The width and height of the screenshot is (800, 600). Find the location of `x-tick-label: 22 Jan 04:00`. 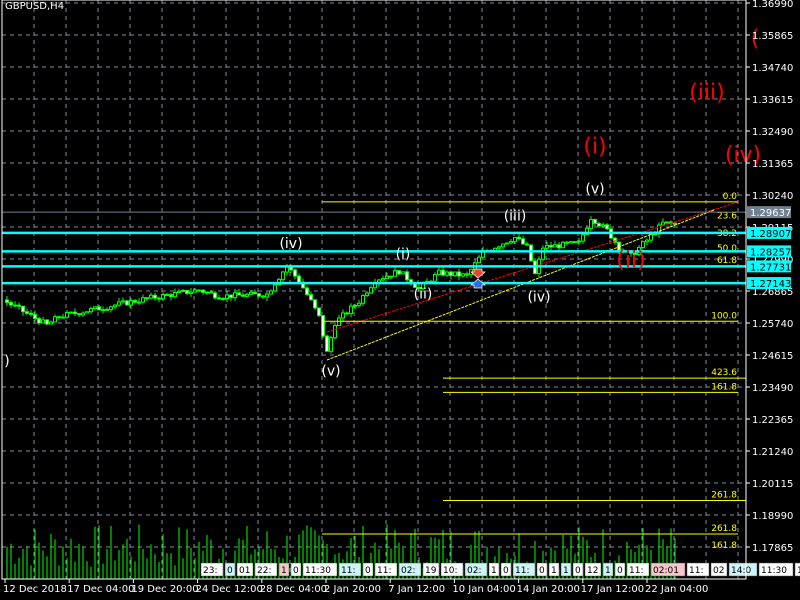

x-tick-label: 22 Jan 04:00 is located at coordinates (676, 589).